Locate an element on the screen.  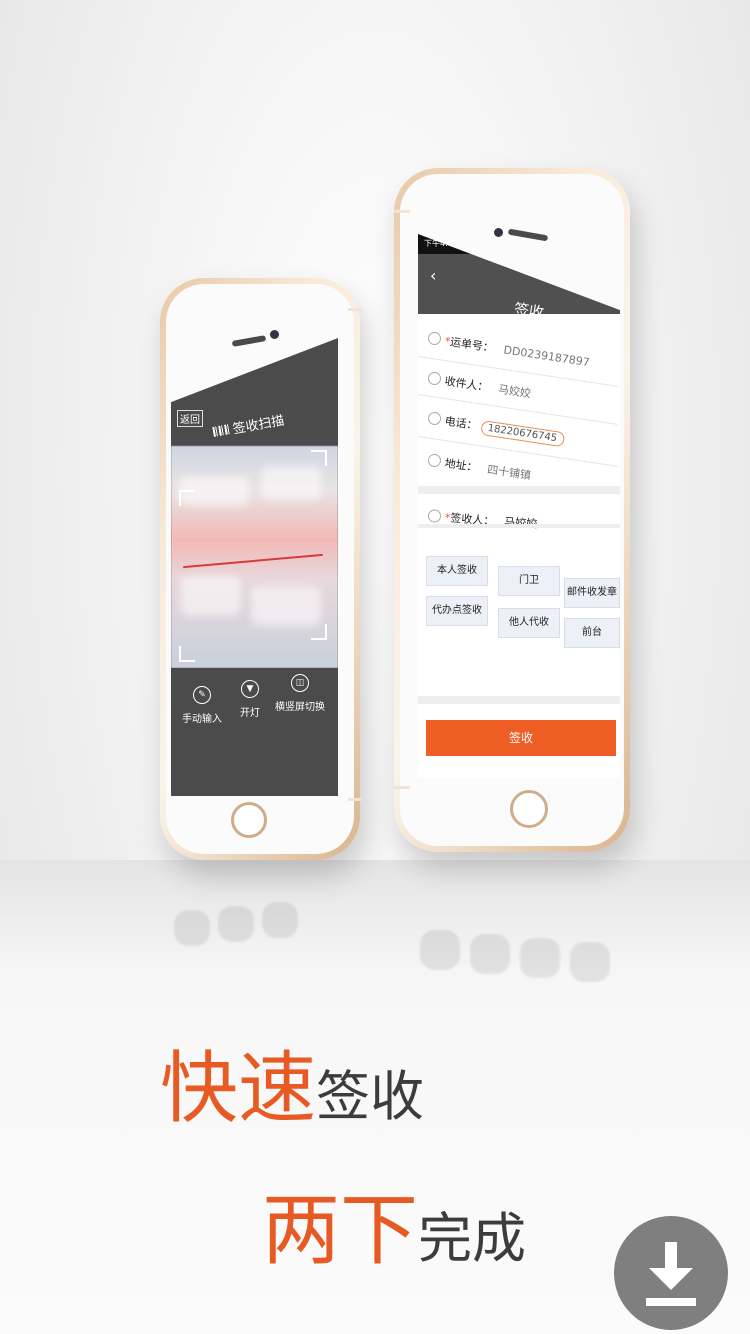
waybill-row: *运单号： DD0239187897 is located at coordinates (509, 350).